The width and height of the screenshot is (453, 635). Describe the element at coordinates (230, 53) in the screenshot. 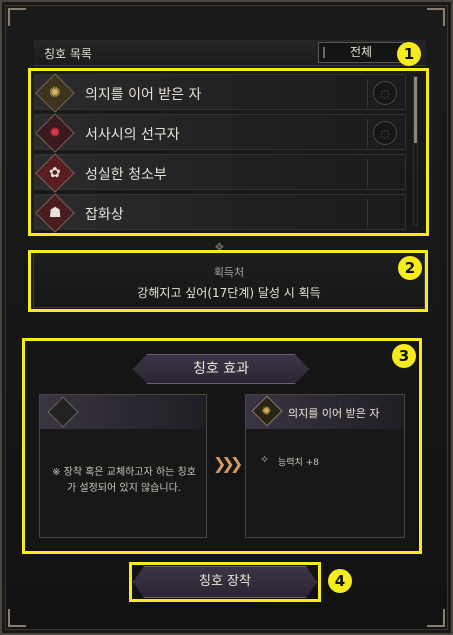

I see `title-list-header: 칭호 목록 전체` at that location.